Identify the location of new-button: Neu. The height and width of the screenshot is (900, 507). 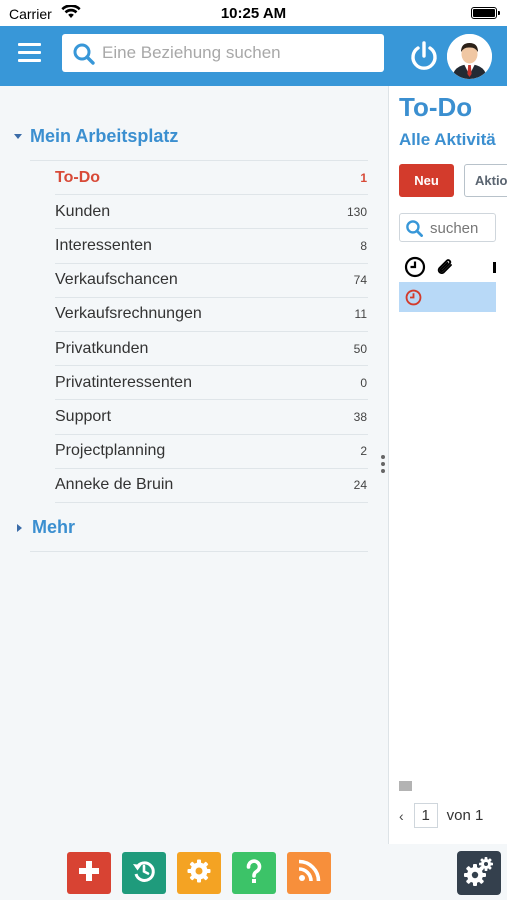
(426, 180).